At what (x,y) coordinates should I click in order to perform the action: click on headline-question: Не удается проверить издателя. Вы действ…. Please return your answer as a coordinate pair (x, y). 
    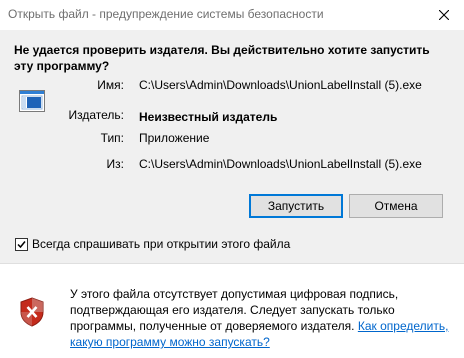
    Looking at the image, I should click on (222, 58).